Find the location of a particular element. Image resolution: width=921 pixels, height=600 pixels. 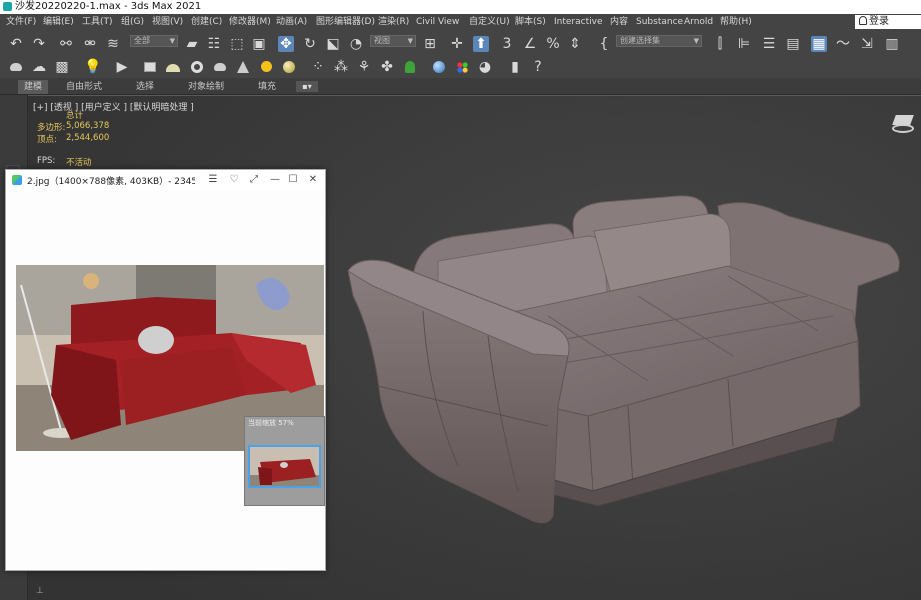

navigator-thumbnail is located at coordinates (284, 466).